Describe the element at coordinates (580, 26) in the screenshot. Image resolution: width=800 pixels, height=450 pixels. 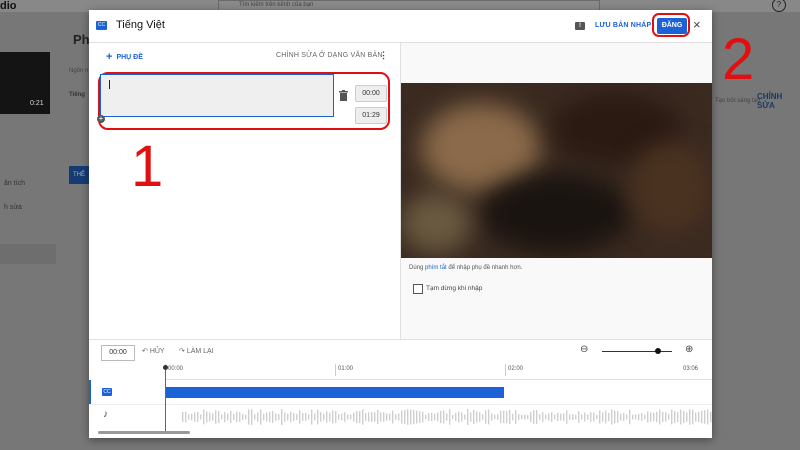
I see `feedback-icon: !` at that location.